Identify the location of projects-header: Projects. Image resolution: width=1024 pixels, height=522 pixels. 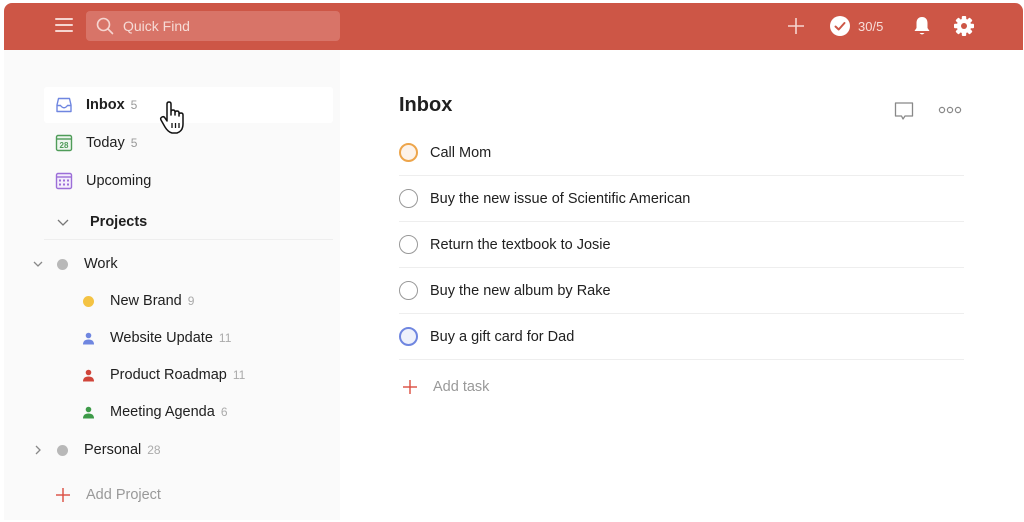
(188, 222).